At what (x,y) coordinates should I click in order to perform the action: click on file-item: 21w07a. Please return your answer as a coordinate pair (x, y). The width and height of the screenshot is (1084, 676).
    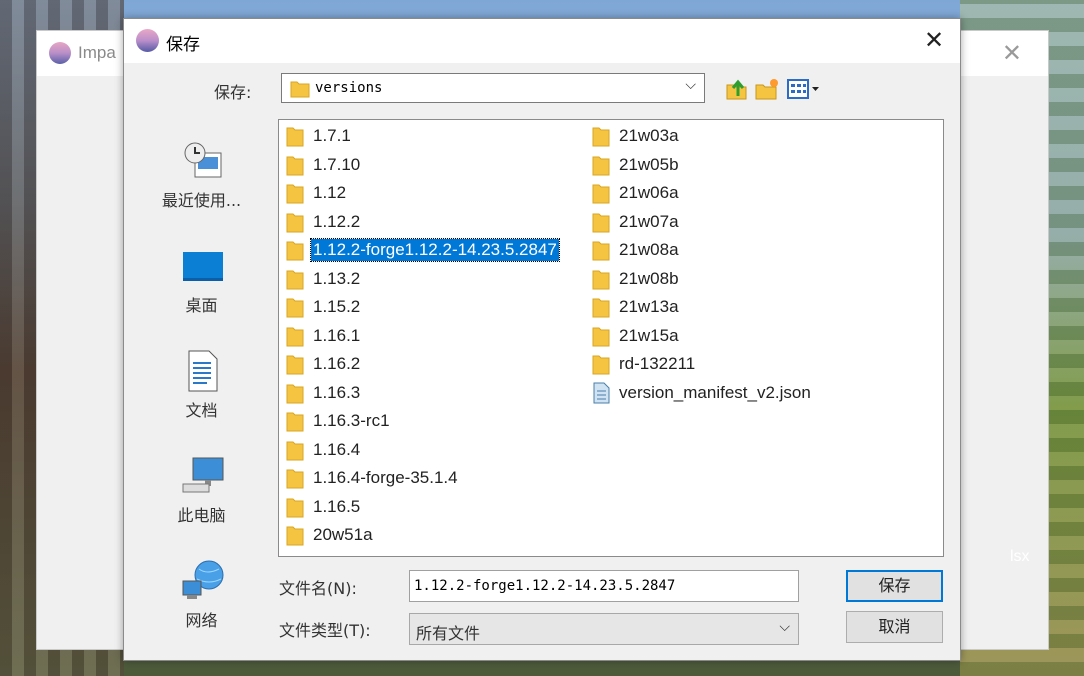
    Looking at the image, I should click on (699, 222).